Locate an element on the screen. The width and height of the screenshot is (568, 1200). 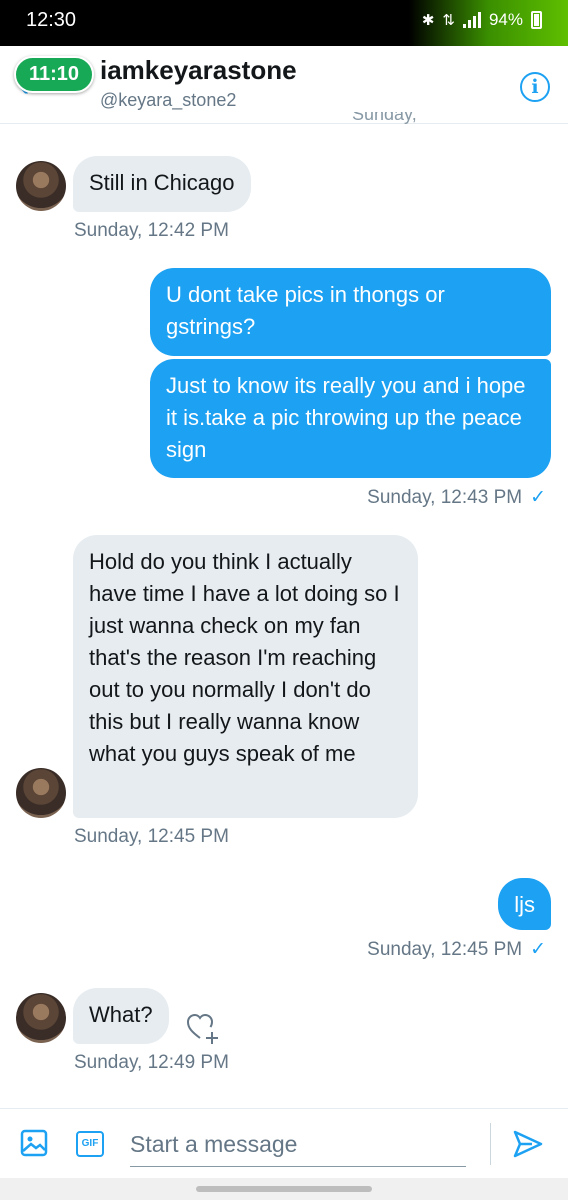
message-bubble-incoming: What? is located at coordinates (121, 1016).